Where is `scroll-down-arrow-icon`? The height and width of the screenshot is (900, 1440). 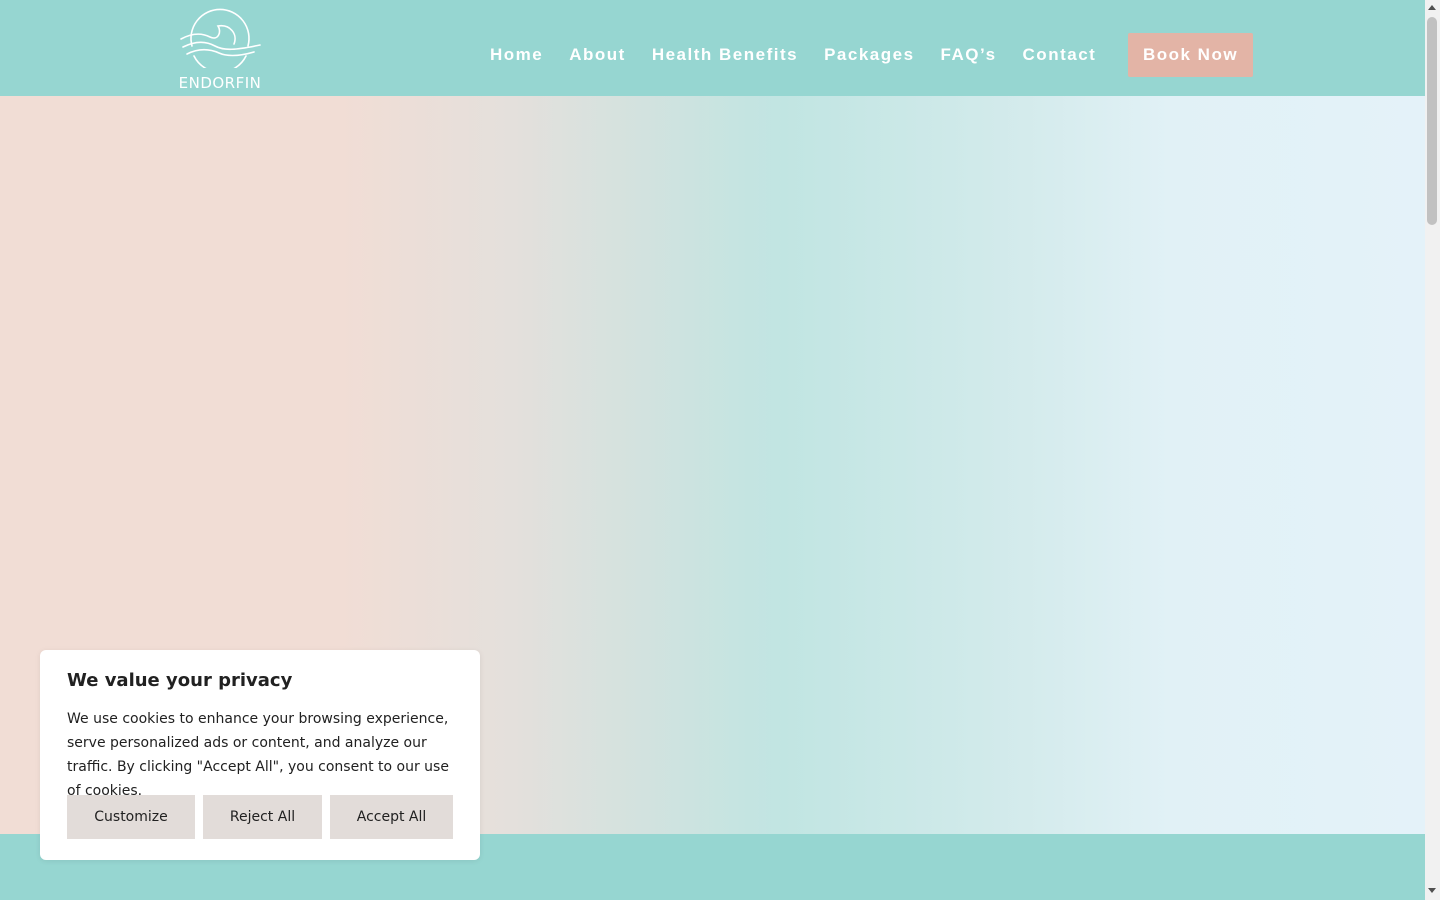
scroll-down-arrow-icon is located at coordinates (1432, 890).